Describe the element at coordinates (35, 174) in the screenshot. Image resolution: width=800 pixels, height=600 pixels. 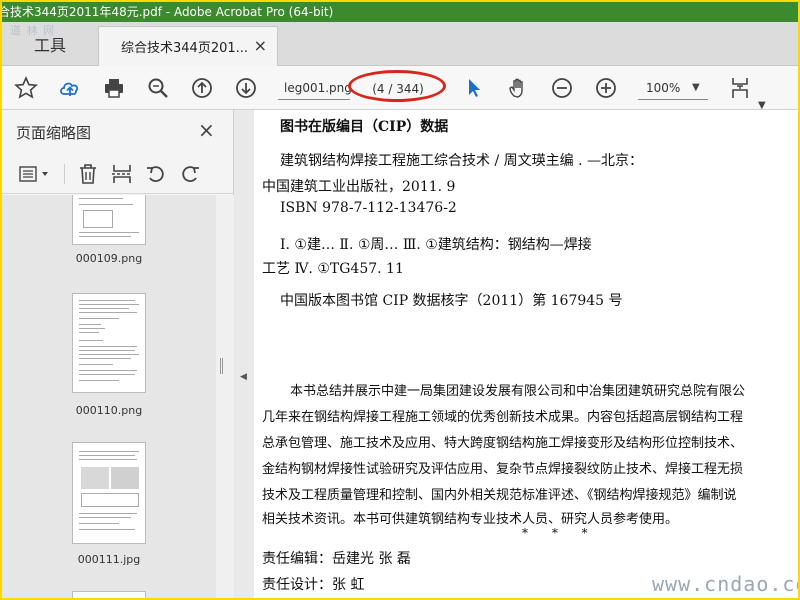
I see `thumbnail-options-icon` at that location.